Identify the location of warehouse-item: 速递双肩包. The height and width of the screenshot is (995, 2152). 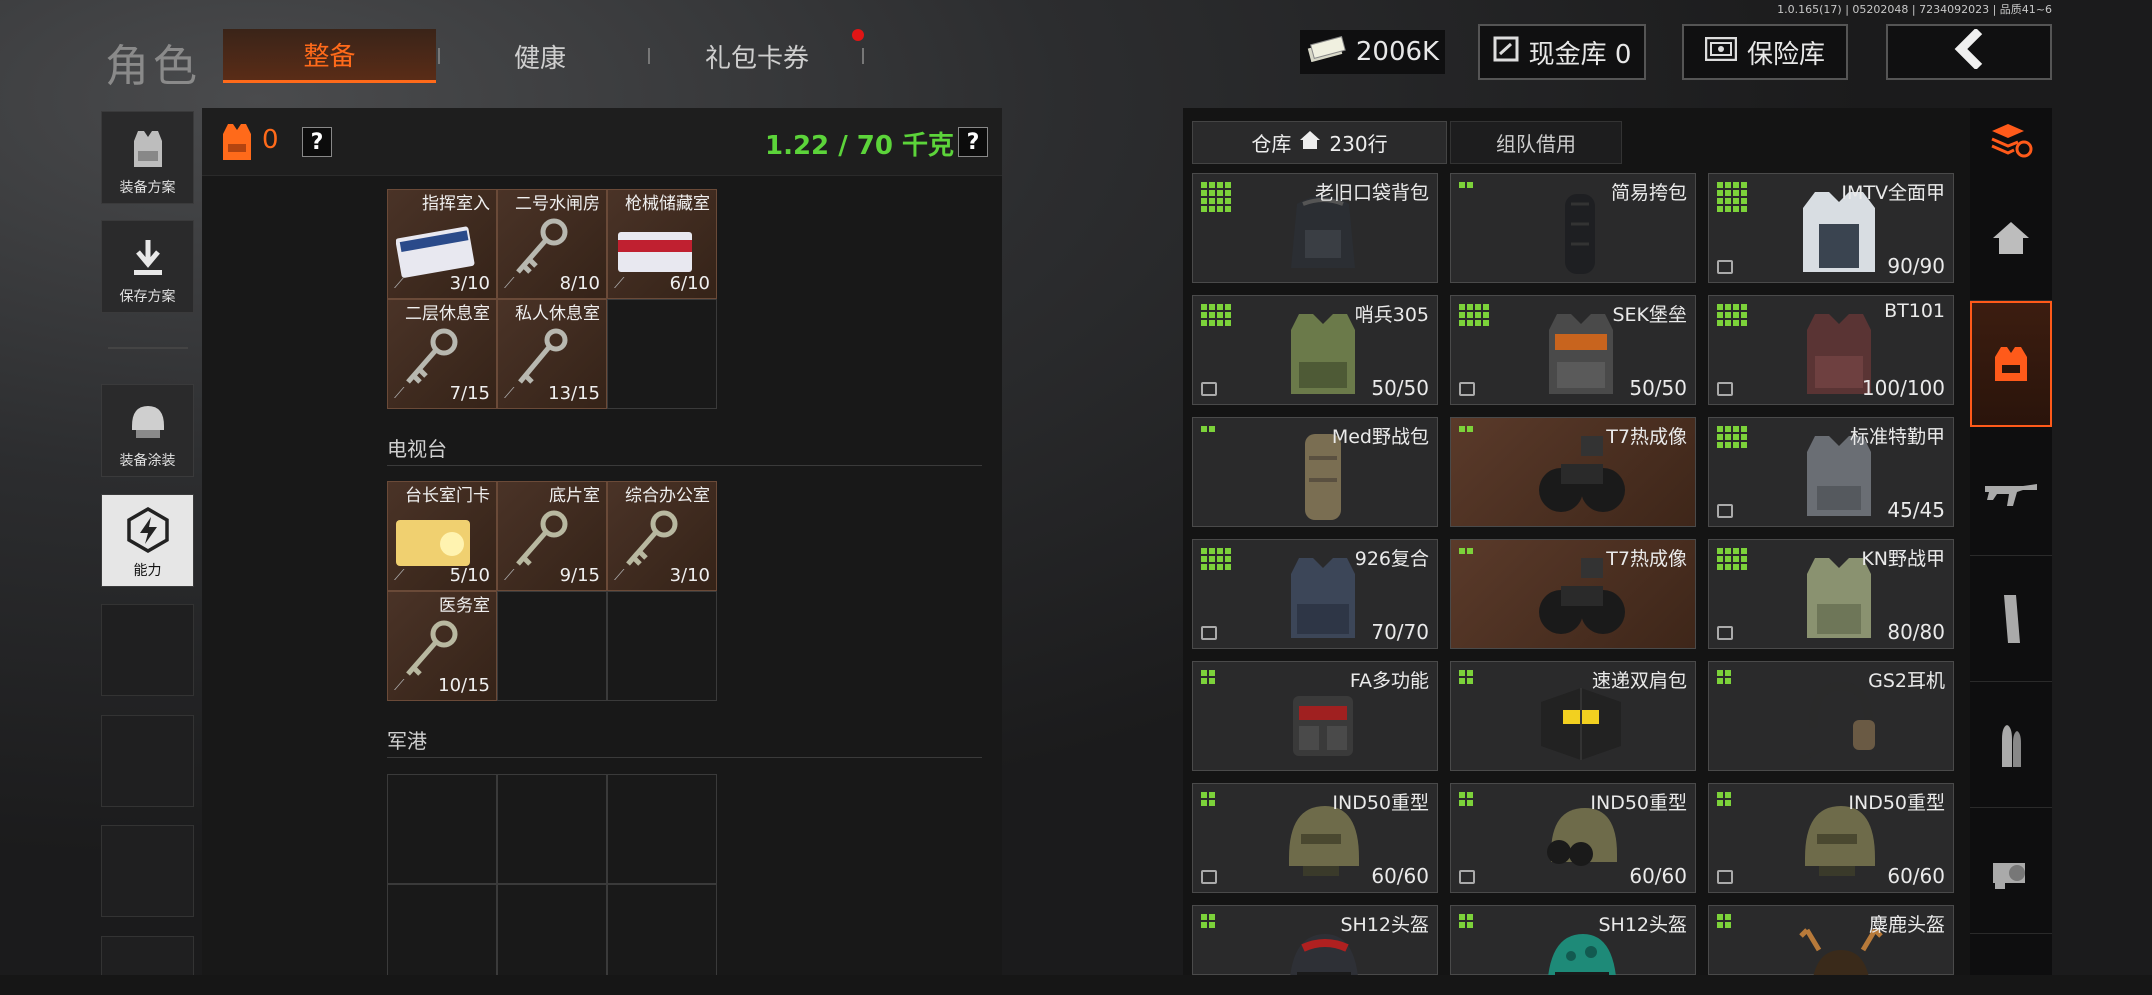
(1573, 716).